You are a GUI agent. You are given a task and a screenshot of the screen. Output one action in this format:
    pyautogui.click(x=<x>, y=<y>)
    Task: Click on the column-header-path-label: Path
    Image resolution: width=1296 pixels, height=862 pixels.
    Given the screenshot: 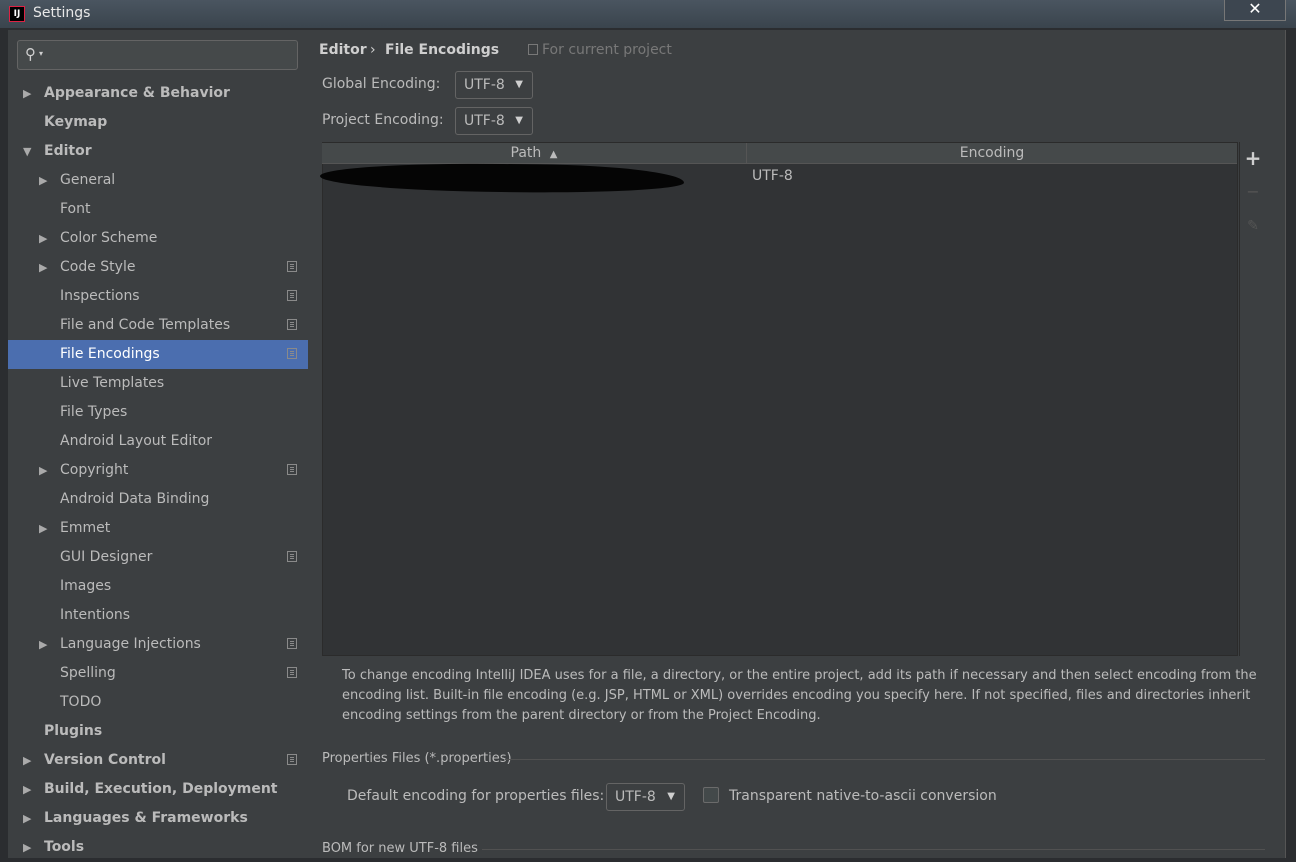 What is the action you would take?
    pyautogui.click(x=526, y=153)
    